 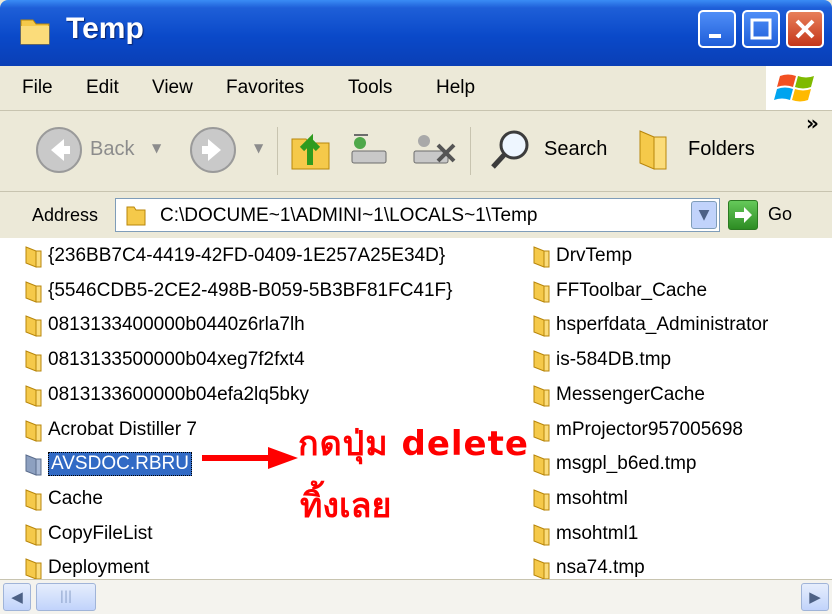 What do you see at coordinates (455, 88) in the screenshot?
I see `menu-help: Help` at bounding box center [455, 88].